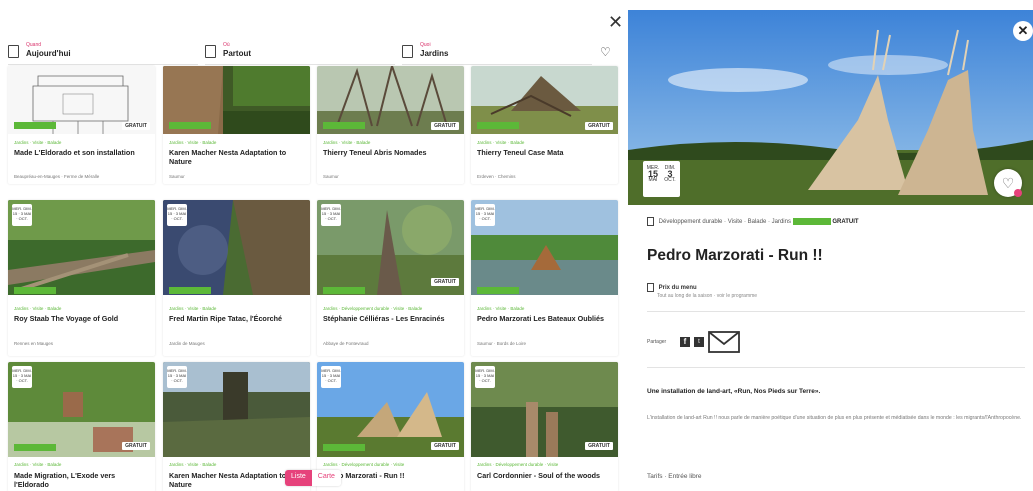  What do you see at coordinates (677, 288) in the screenshot?
I see `price-label: Prix du menu` at bounding box center [677, 288].